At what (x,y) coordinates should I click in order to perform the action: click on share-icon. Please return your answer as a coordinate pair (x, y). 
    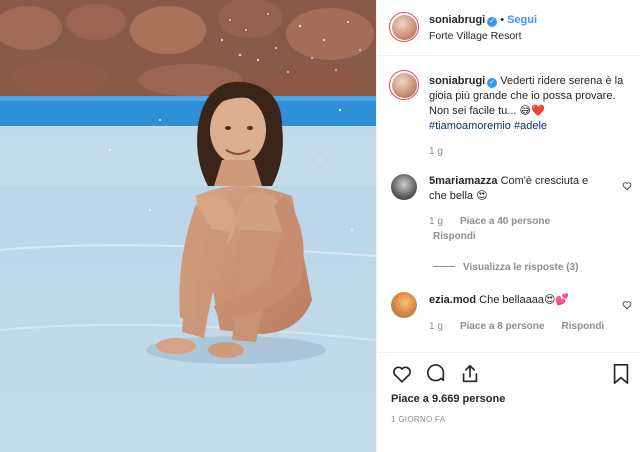
    Looking at the image, I should click on (470, 374).